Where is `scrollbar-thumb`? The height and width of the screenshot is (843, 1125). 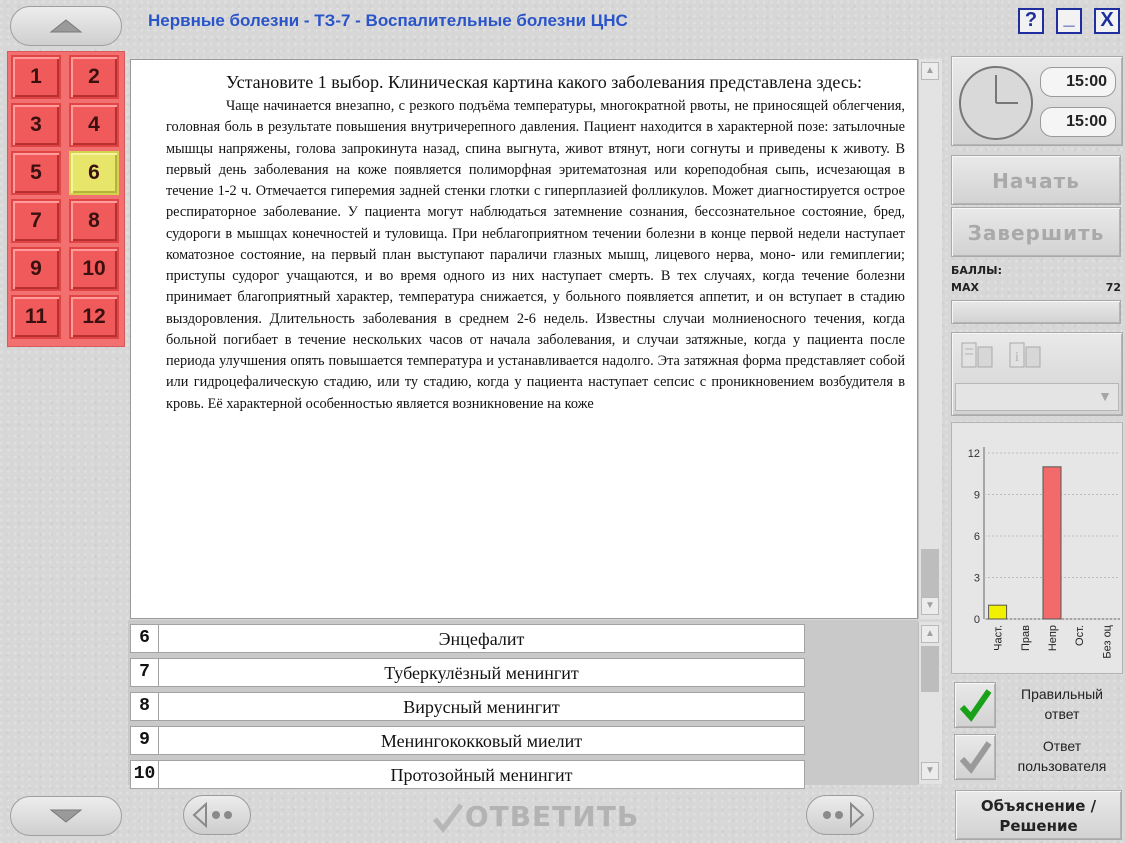
scrollbar-thumb is located at coordinates (930, 574).